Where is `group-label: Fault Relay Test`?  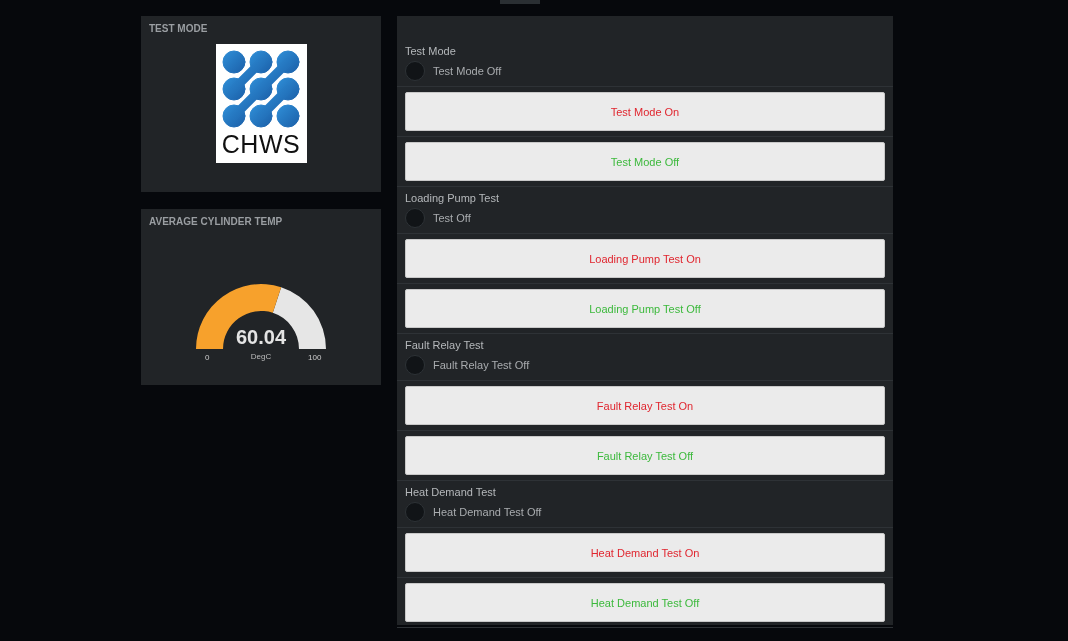
group-label: Fault Relay Test is located at coordinates (444, 345).